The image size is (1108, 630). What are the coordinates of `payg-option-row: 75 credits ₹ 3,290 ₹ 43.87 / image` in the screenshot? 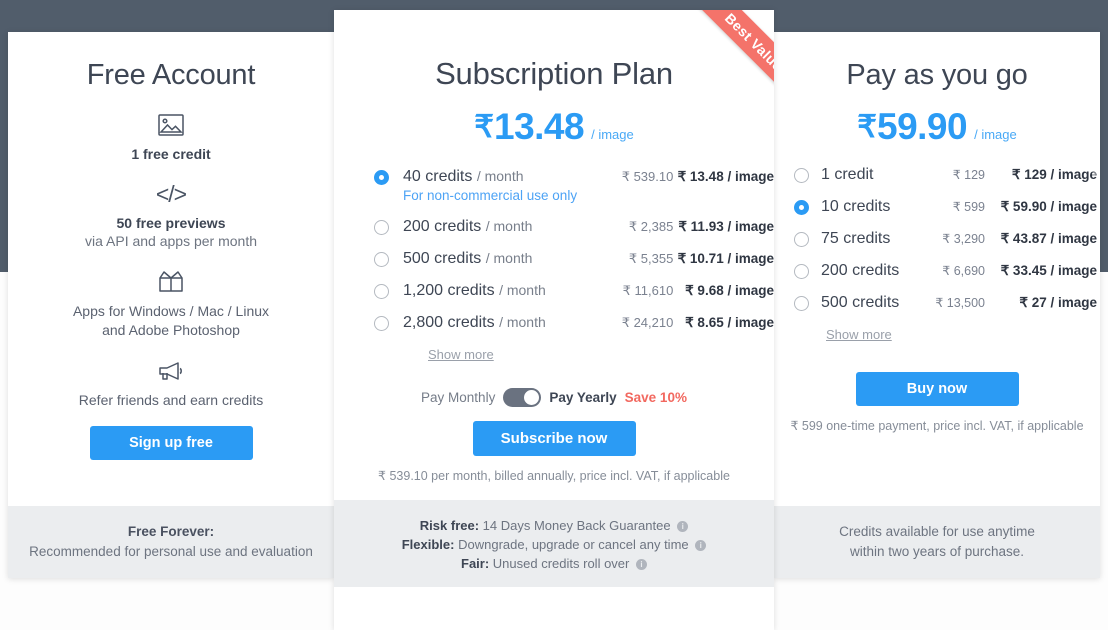 It's located at (947, 238).